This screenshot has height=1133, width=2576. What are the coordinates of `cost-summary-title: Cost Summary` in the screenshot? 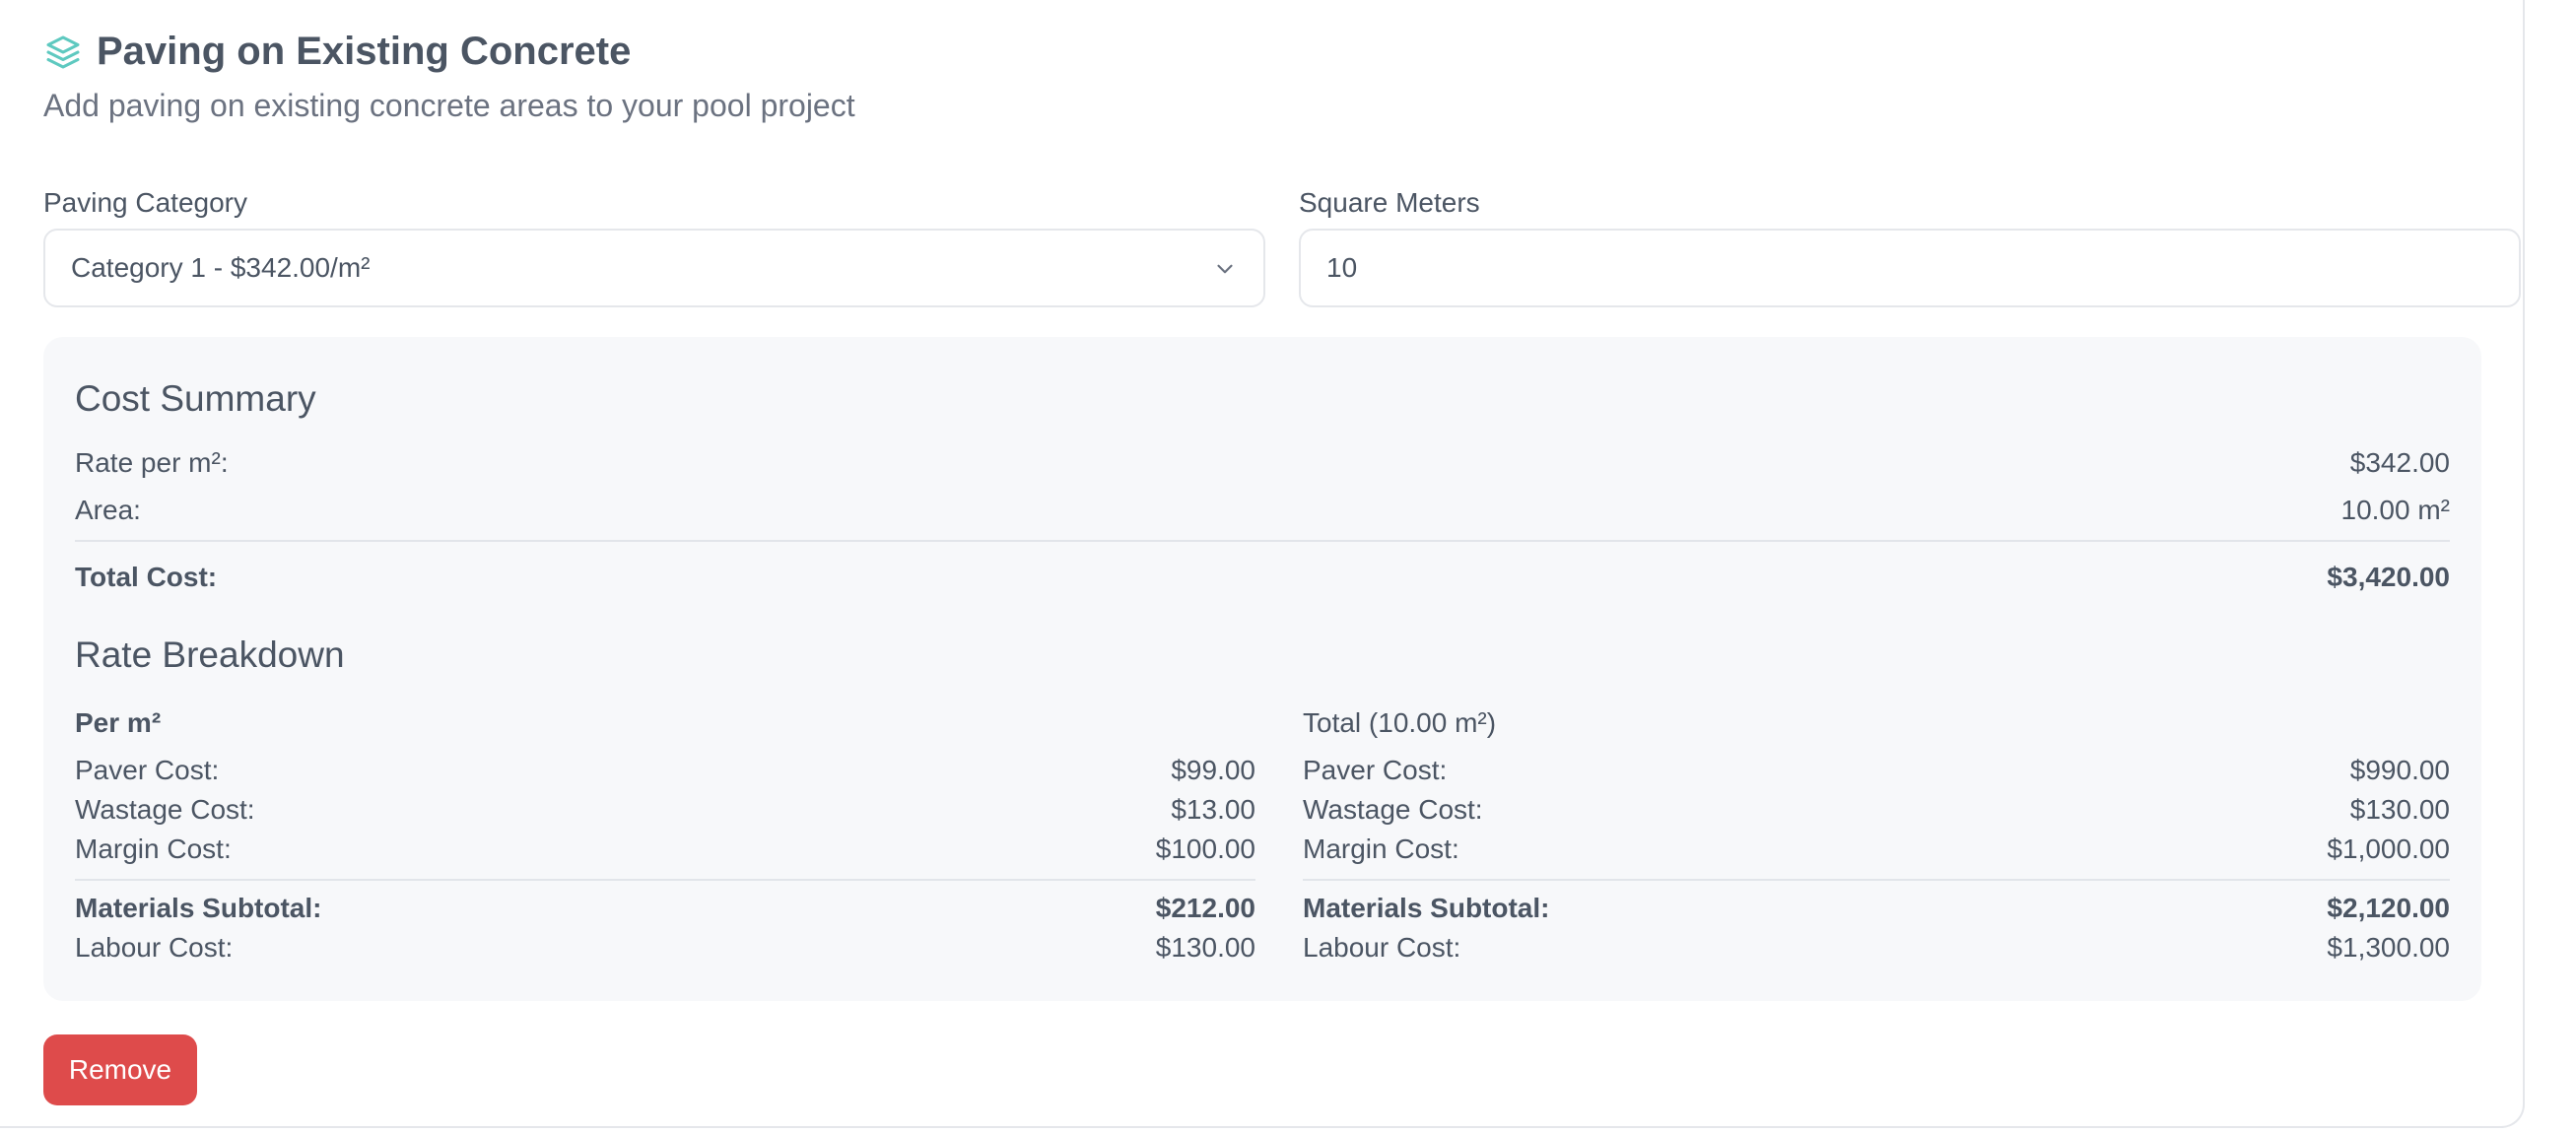 It's located at (195, 398).